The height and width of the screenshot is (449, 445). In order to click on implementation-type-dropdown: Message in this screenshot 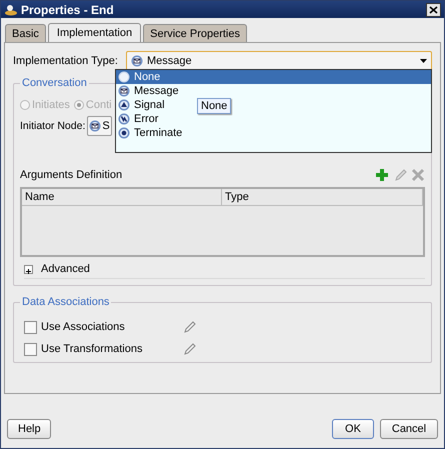, I will do `click(279, 61)`.